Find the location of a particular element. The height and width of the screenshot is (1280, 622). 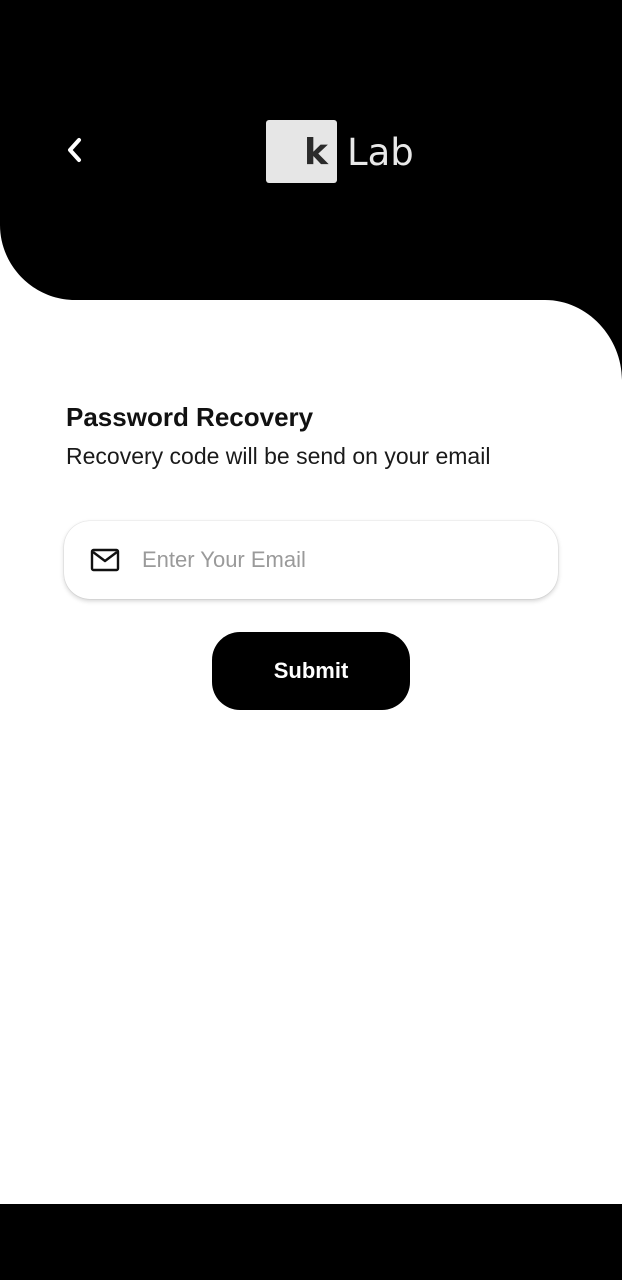

email-field is located at coordinates (311, 560).